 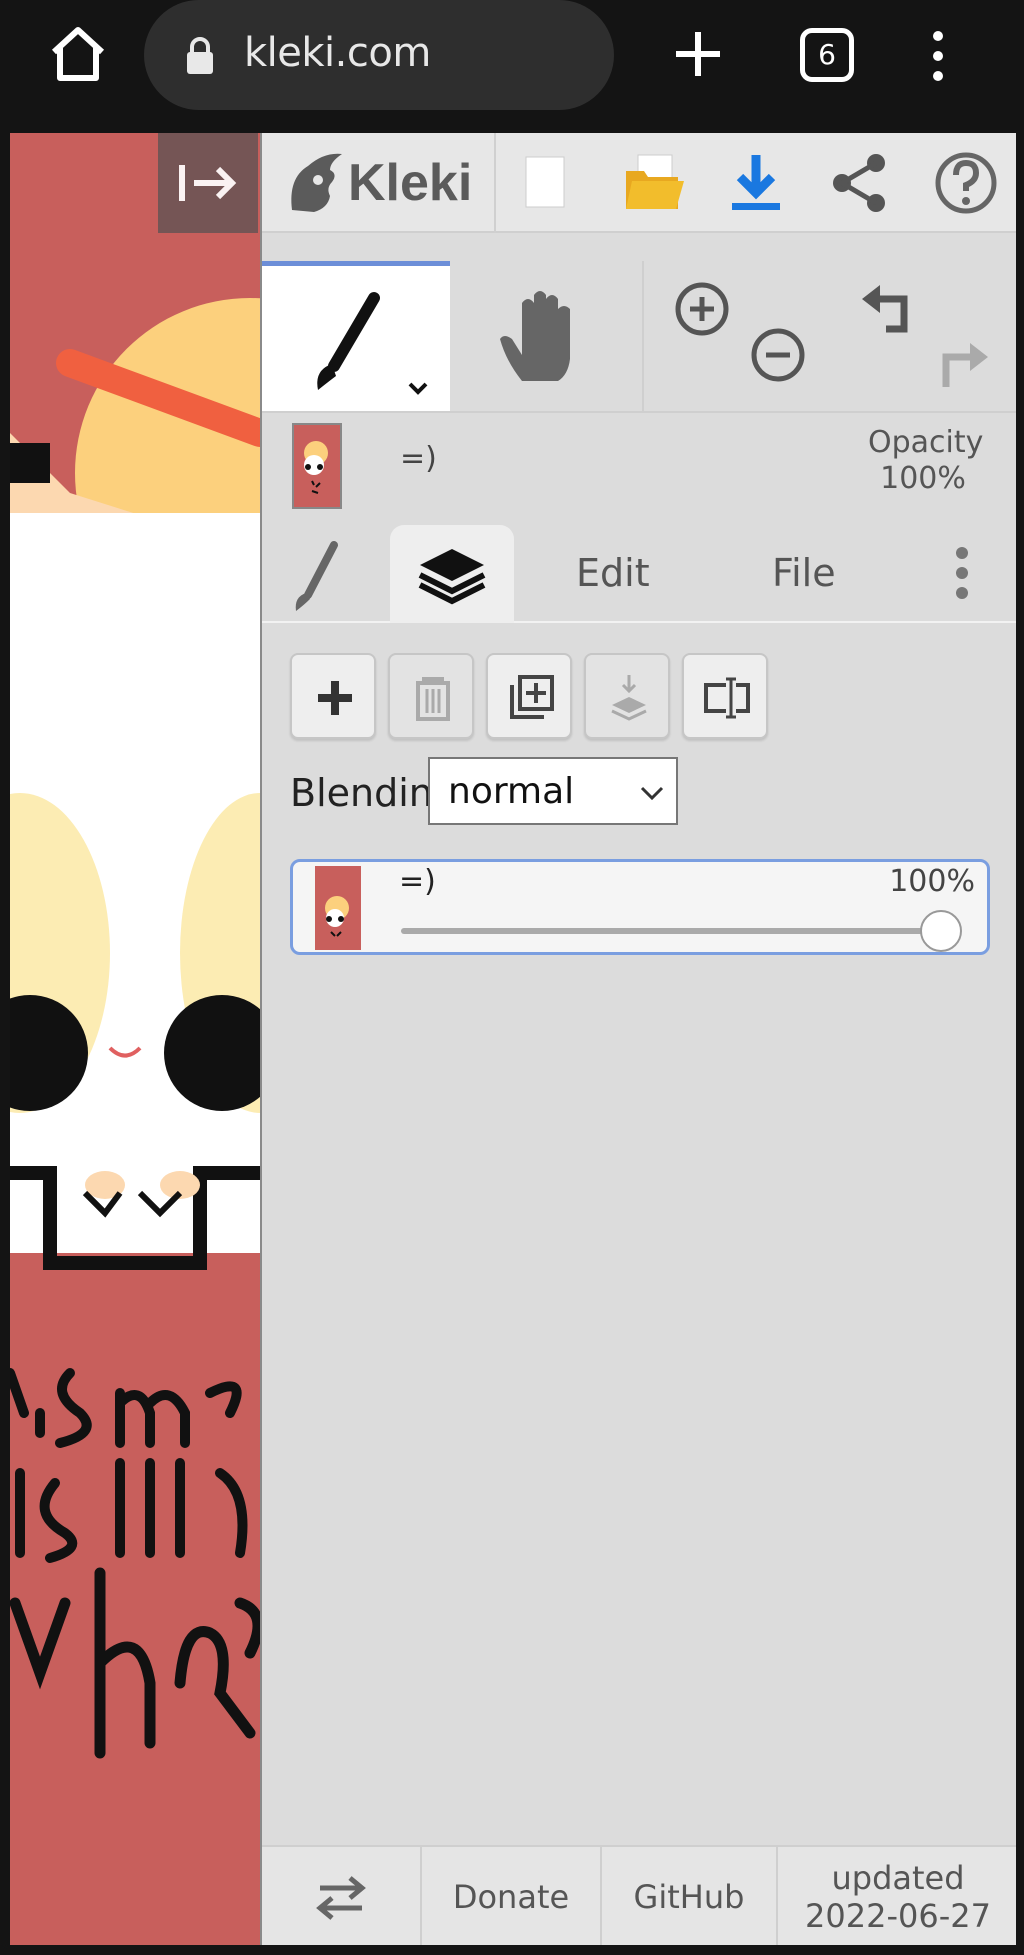 What do you see at coordinates (804, 573) in the screenshot?
I see `tab-file: File` at bounding box center [804, 573].